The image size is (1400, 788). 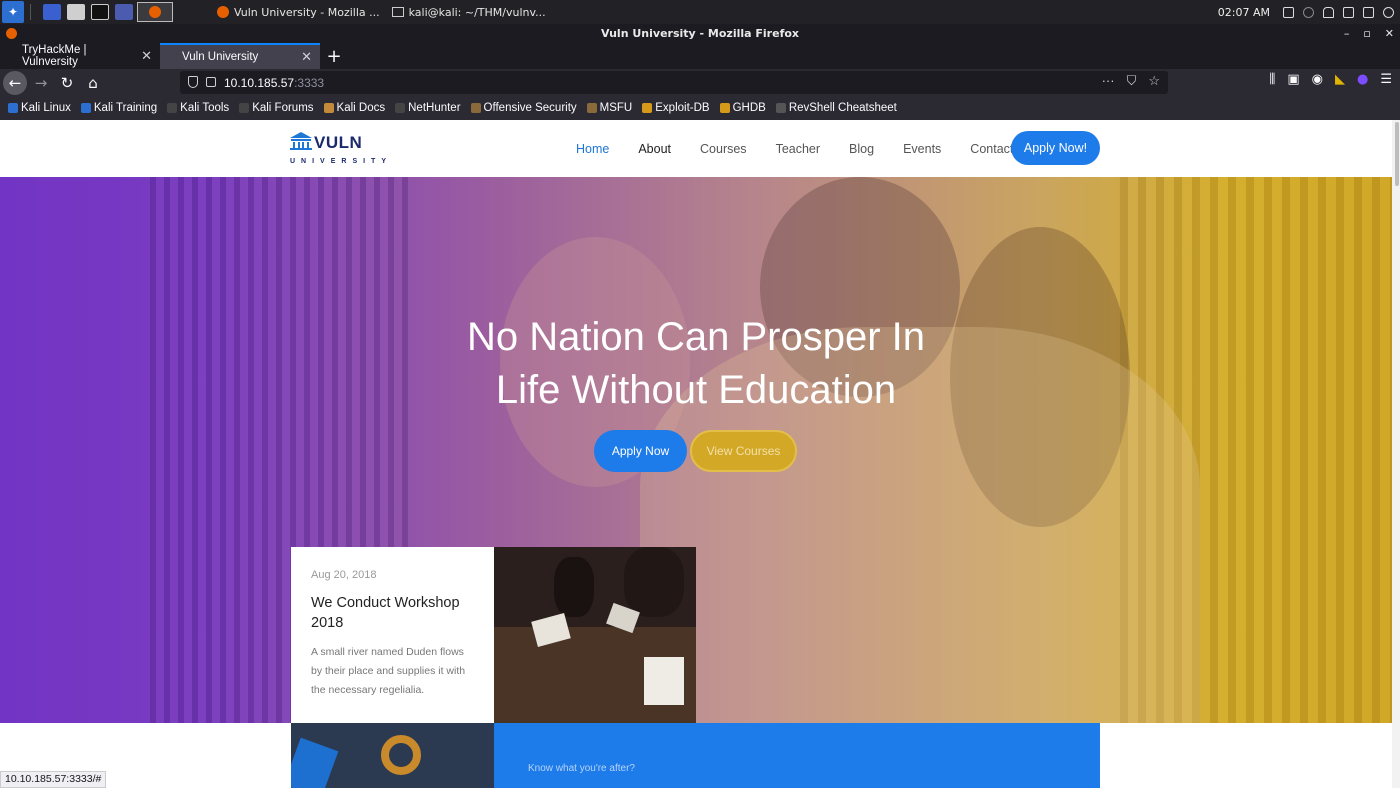 What do you see at coordinates (798, 149) in the screenshot?
I see `menu-teacher: Teacher` at bounding box center [798, 149].